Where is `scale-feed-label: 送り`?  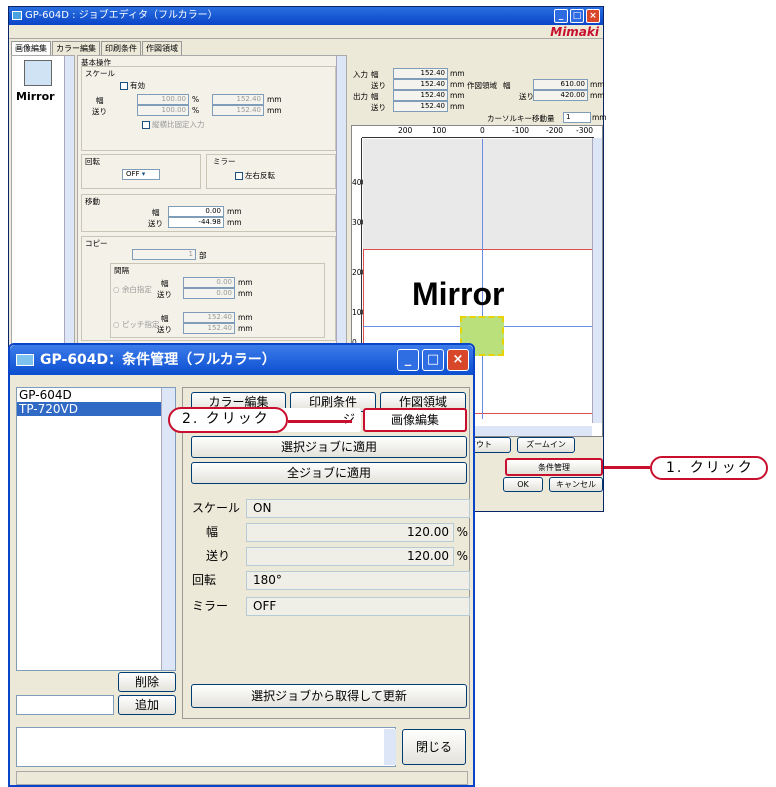 scale-feed-label: 送り is located at coordinates (99, 111).